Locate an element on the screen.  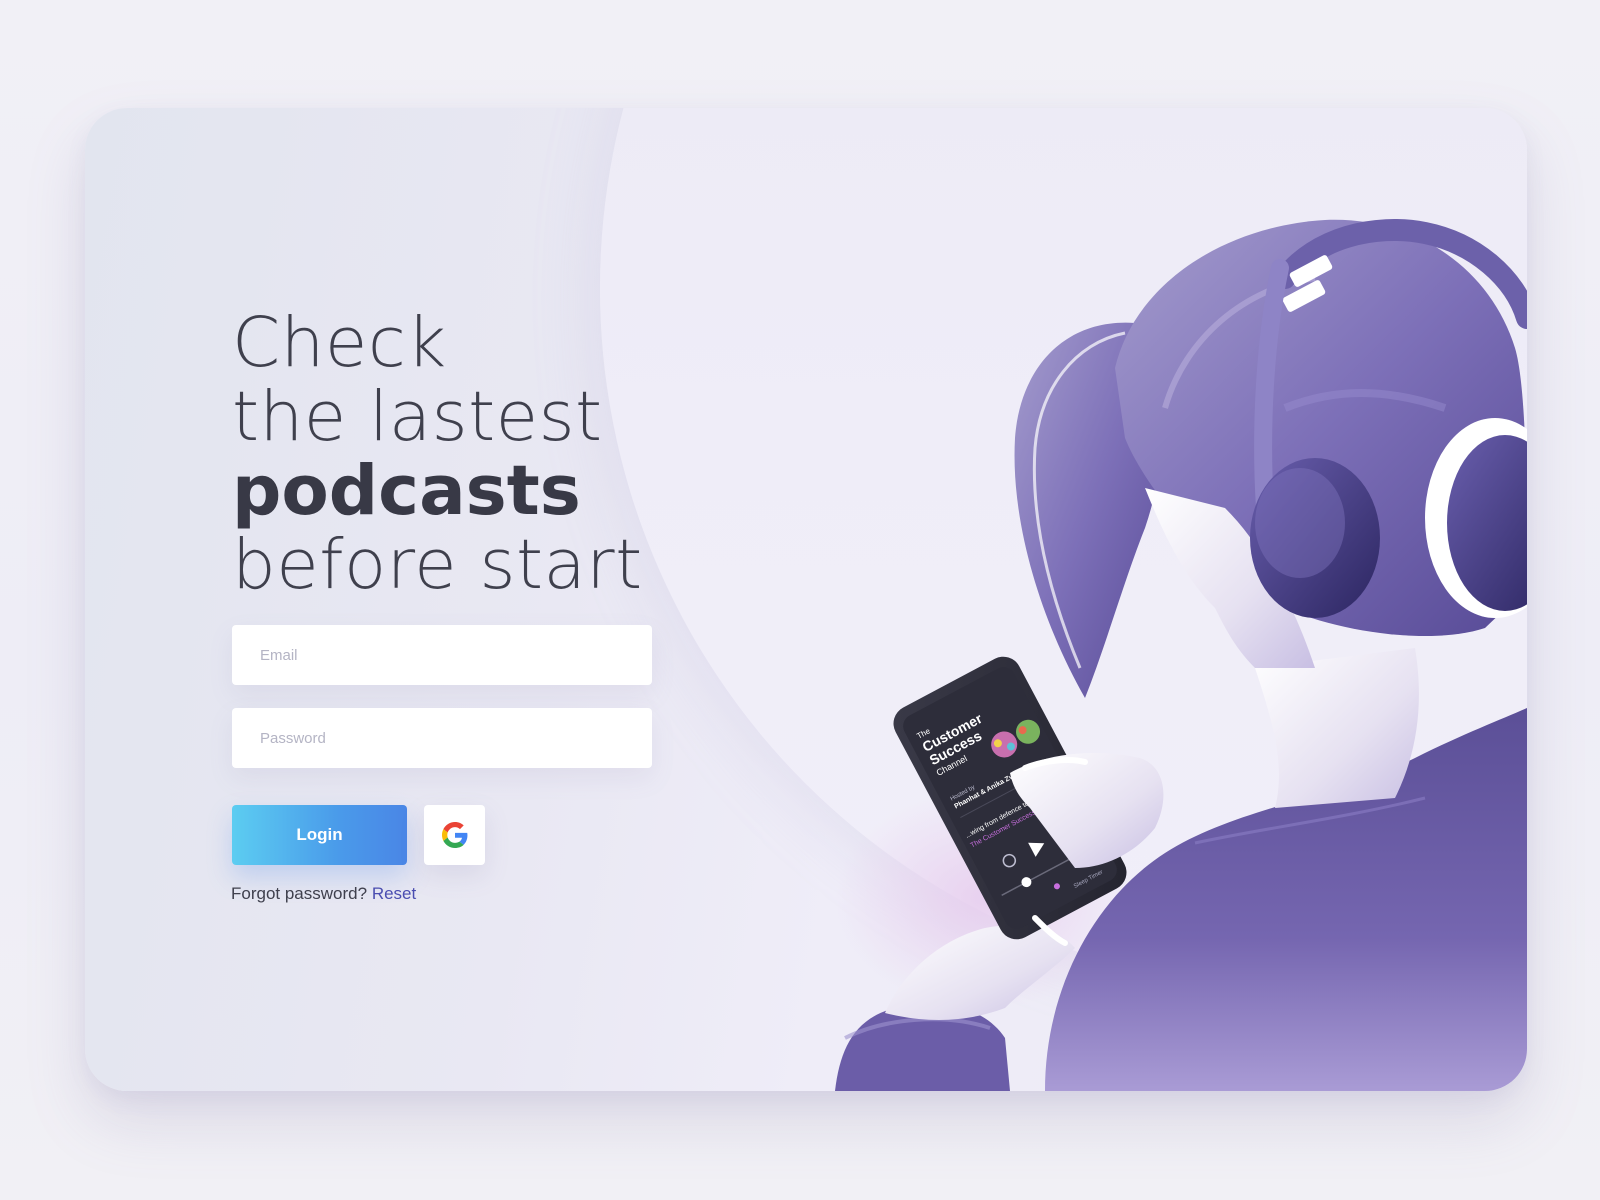
google-login-button is located at coordinates (454, 835).